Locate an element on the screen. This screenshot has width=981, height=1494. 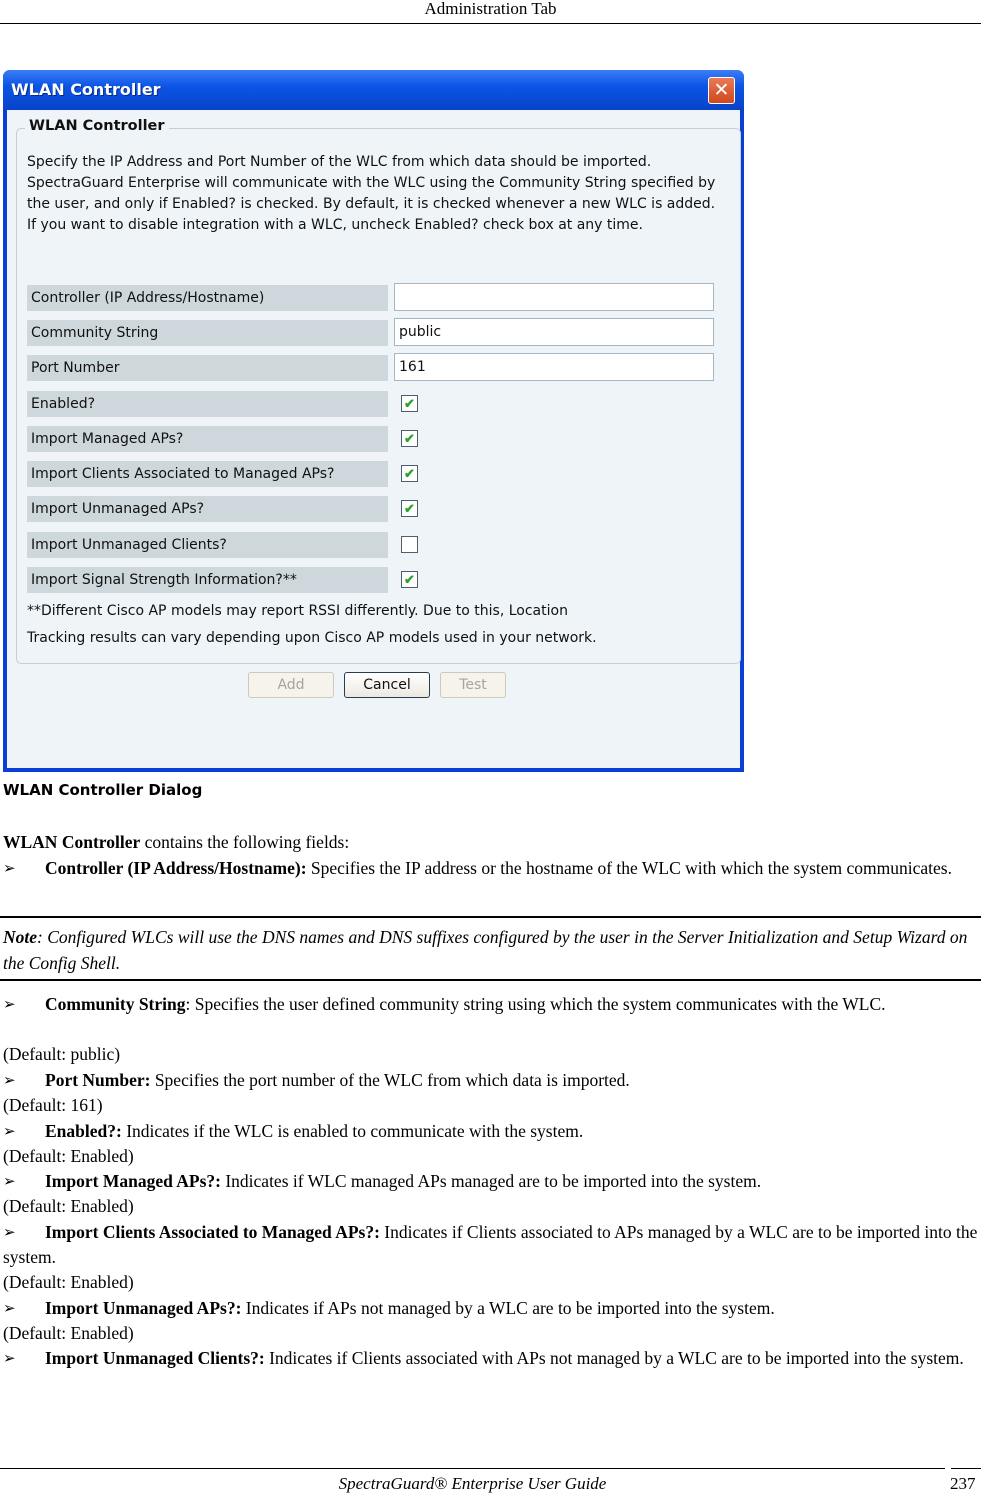
dialog-title: WLAN Controller is located at coordinates (86, 89).